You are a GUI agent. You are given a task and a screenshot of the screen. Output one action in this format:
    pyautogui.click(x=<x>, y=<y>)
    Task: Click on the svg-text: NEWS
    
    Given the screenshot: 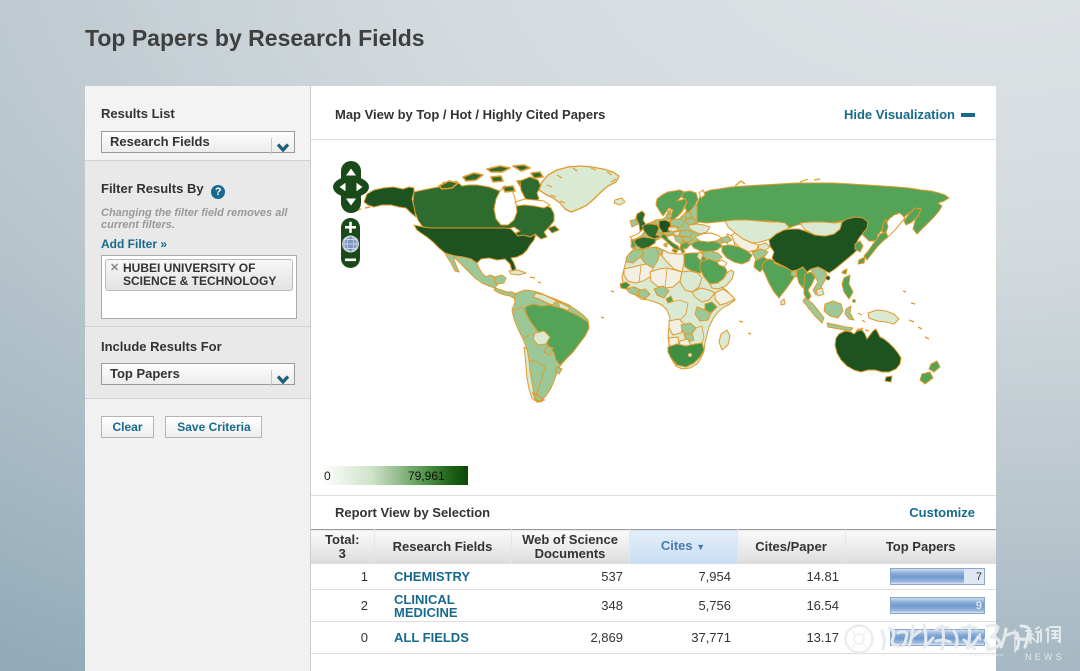 What is the action you would take?
    pyautogui.click(x=1045, y=657)
    